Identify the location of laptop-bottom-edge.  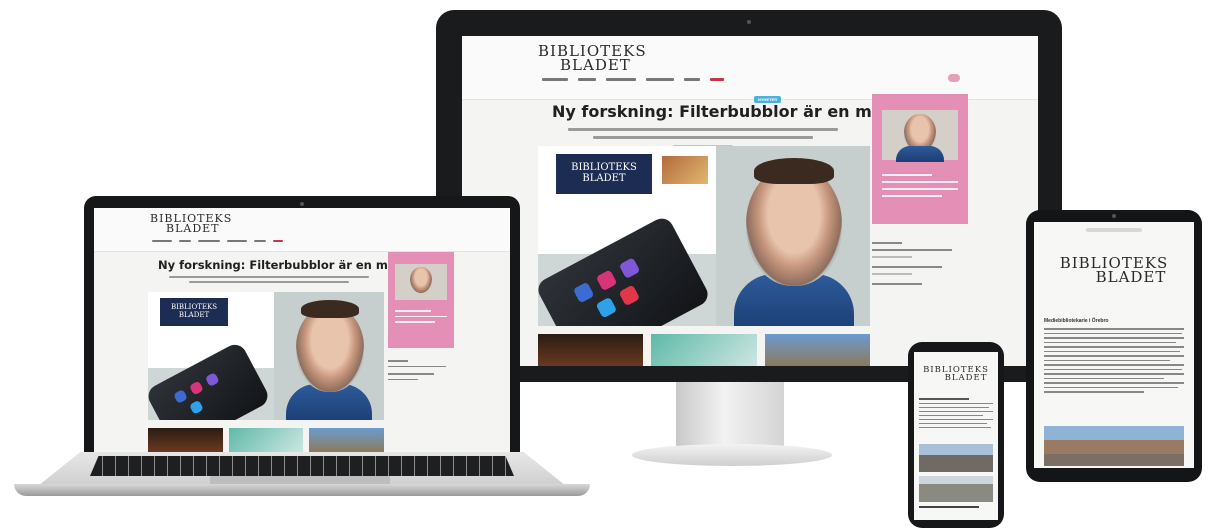
(302, 490).